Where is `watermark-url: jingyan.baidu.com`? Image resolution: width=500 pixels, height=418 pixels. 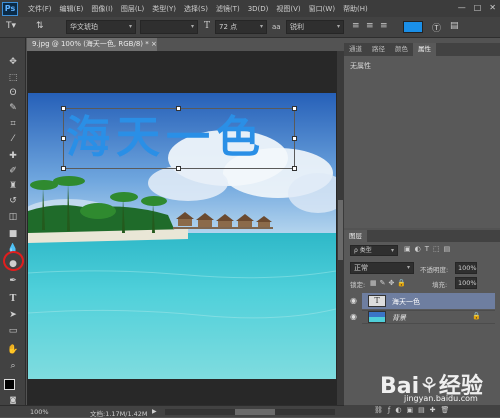 watermark-url: jingyan.baidu.com is located at coordinates (441, 398).